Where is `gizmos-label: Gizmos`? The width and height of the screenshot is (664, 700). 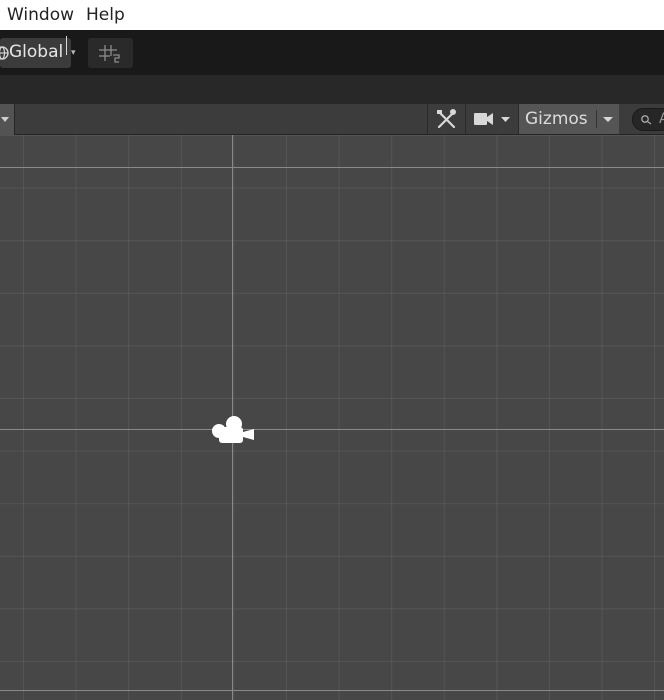 gizmos-label: Gizmos is located at coordinates (556, 119).